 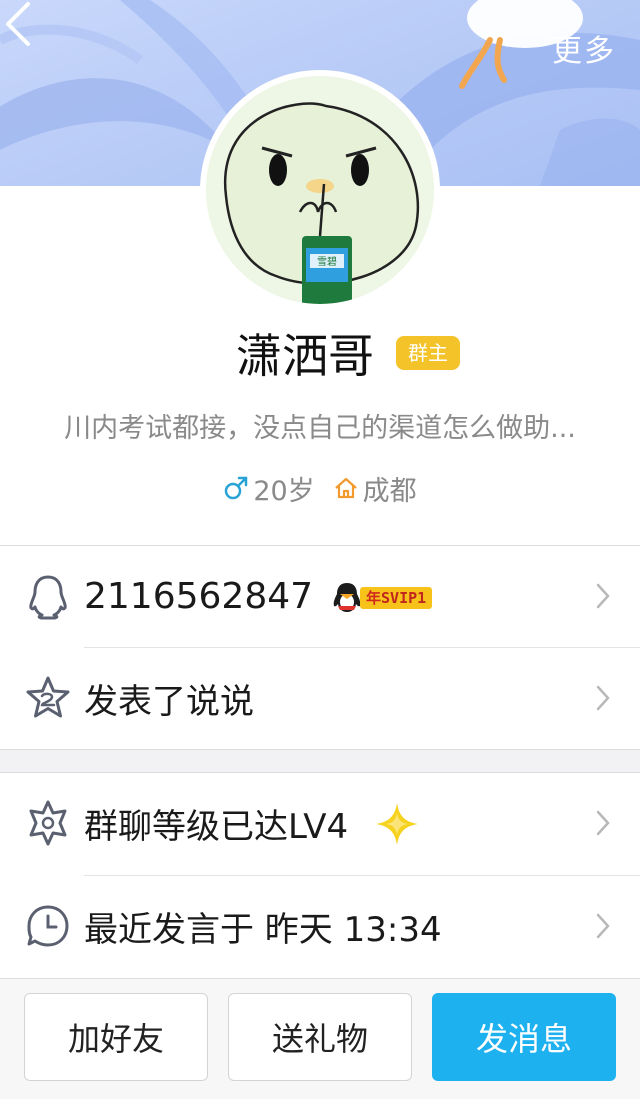 I want to click on svip-badge: 年 SVIP1, so click(x=381, y=598).